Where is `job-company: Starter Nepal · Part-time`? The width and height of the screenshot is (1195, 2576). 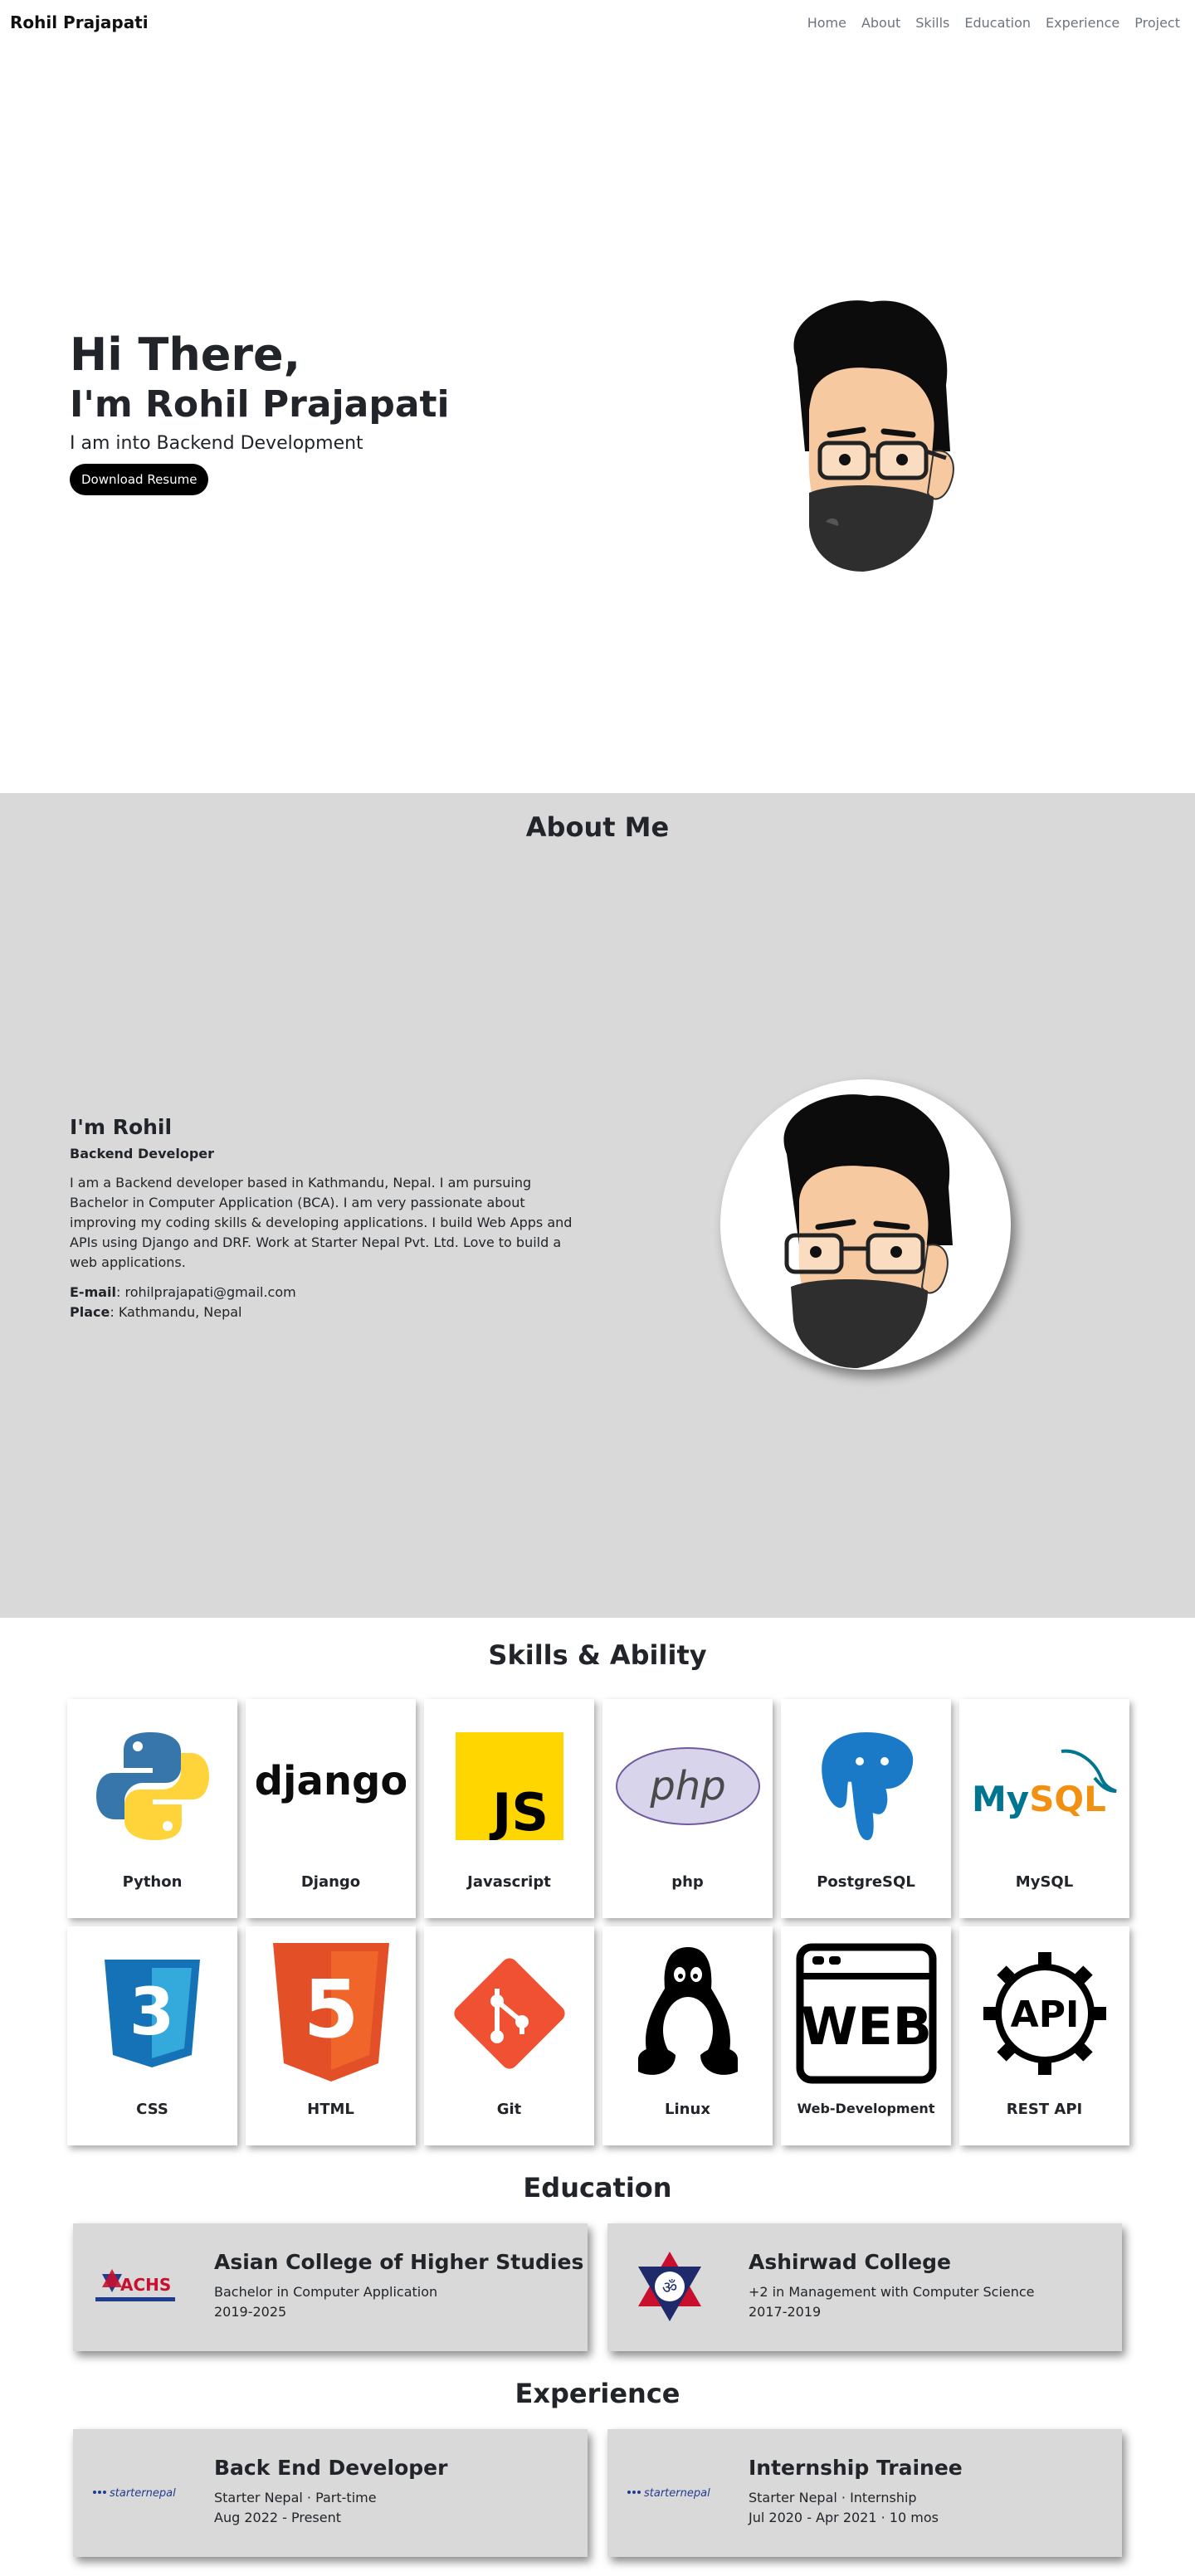 job-company: Starter Nepal · Part-time is located at coordinates (296, 2497).